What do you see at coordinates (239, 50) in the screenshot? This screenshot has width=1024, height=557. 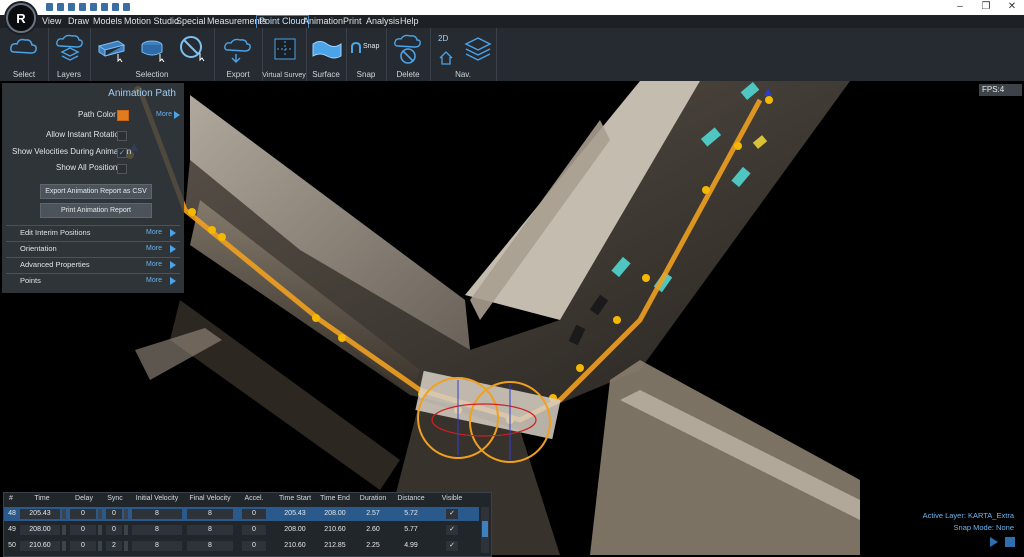 I see `export-cloud-icon` at bounding box center [239, 50].